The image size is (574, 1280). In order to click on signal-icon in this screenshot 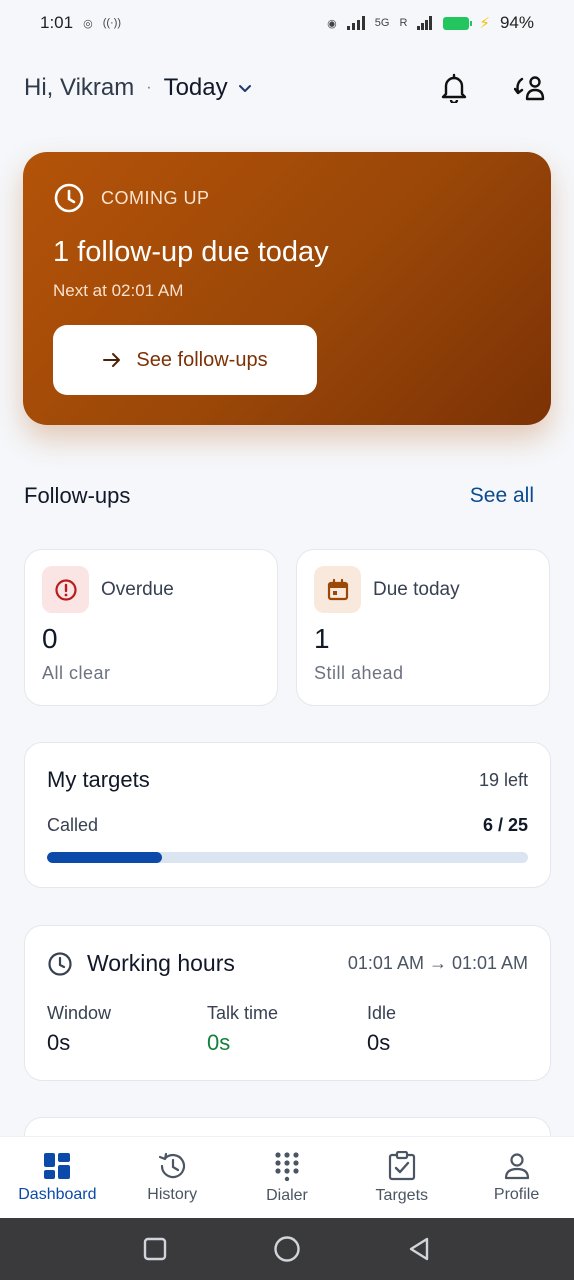, I will do `click(355, 23)`.